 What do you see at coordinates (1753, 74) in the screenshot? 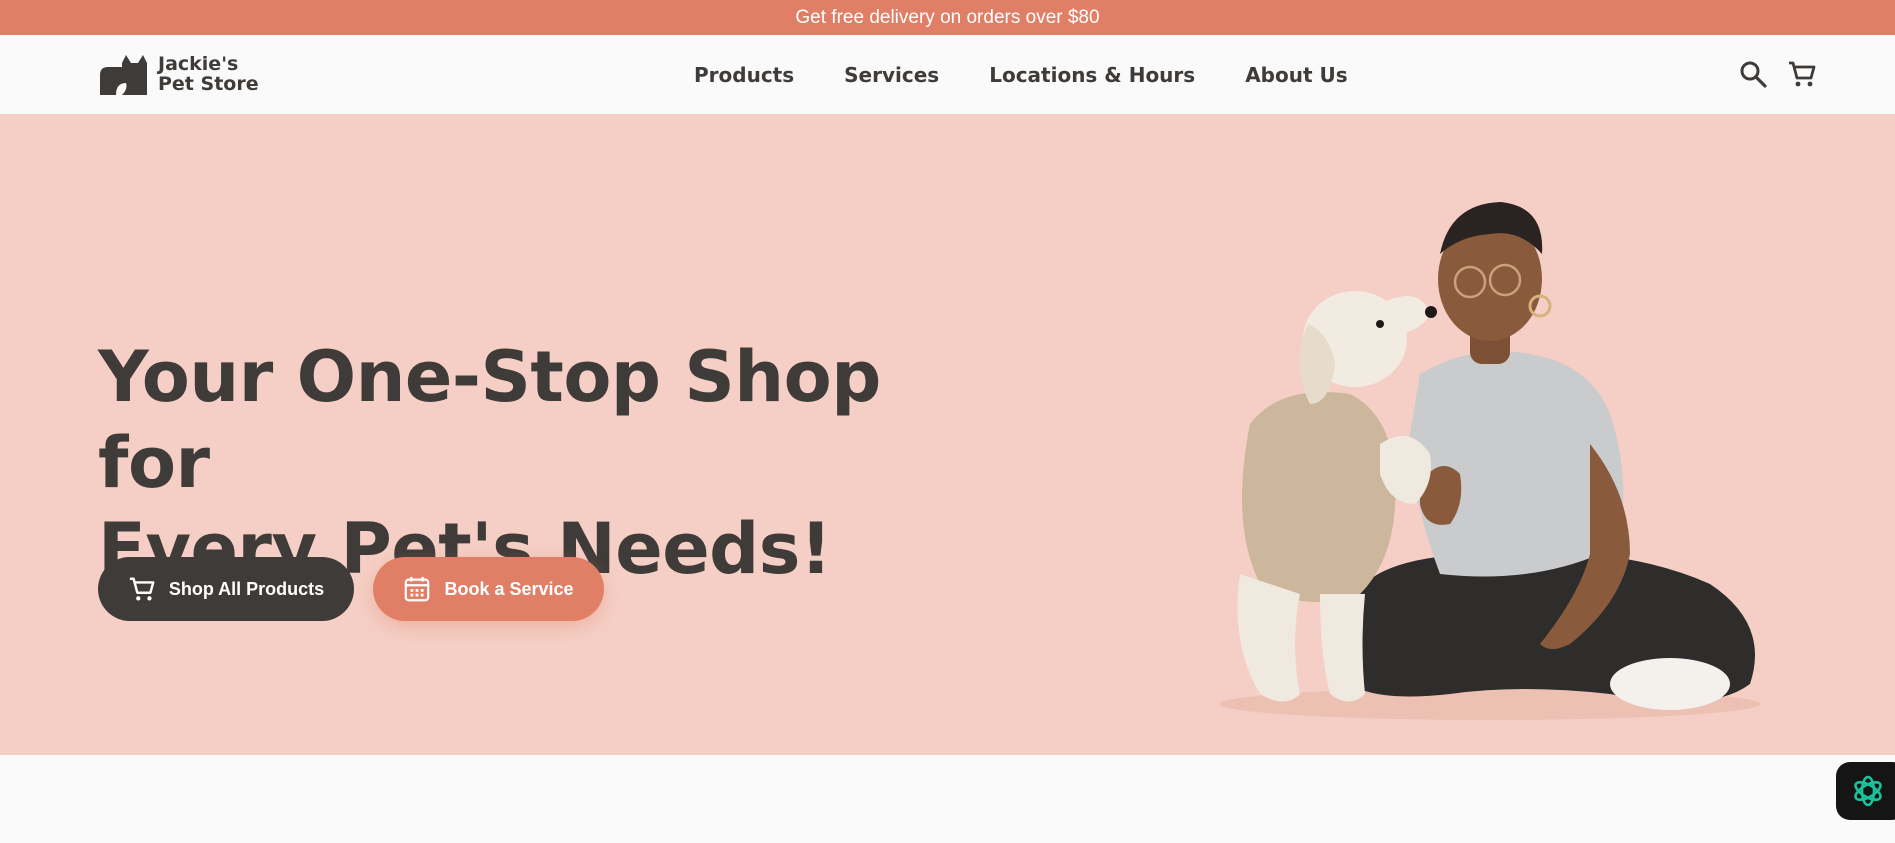
I see `search-icon` at bounding box center [1753, 74].